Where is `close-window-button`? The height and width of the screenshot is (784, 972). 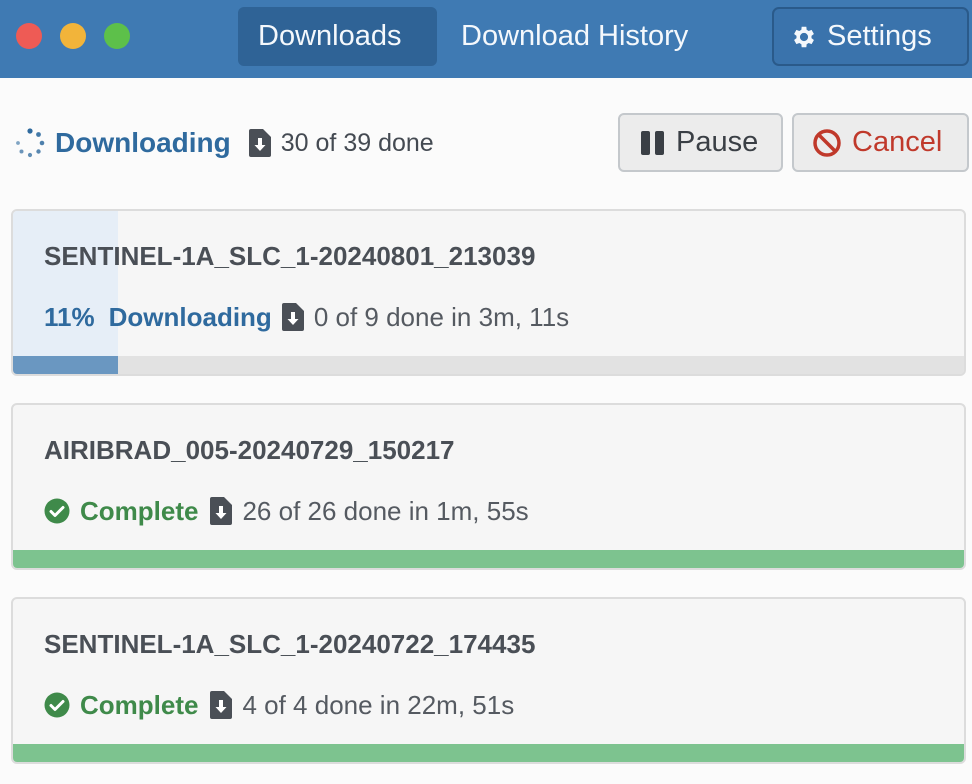 close-window-button is located at coordinates (29, 36).